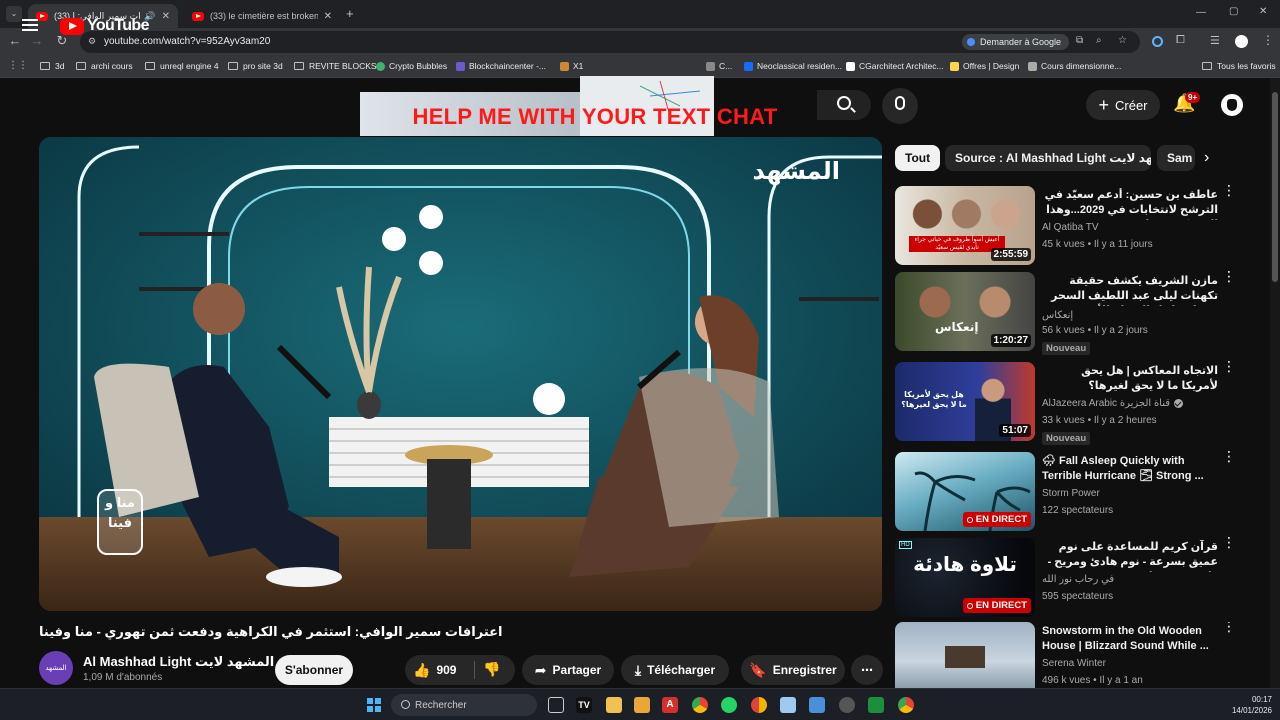 This screenshot has width=1280, height=720. I want to click on bookmark-folder: pro site 3d, so click(255, 66).